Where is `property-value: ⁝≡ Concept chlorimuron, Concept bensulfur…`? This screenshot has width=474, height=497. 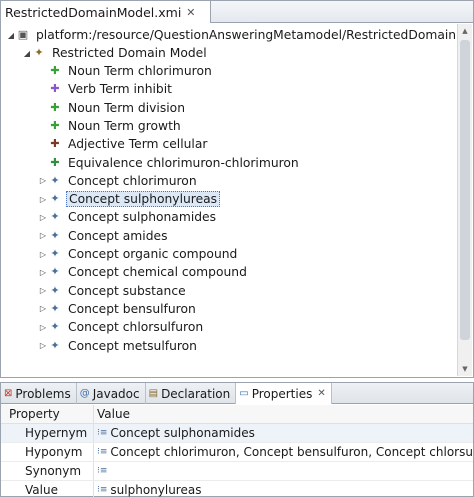
property-value: ⁝≡ Concept chlorimuron, Concept bensulfur… is located at coordinates (283, 452).